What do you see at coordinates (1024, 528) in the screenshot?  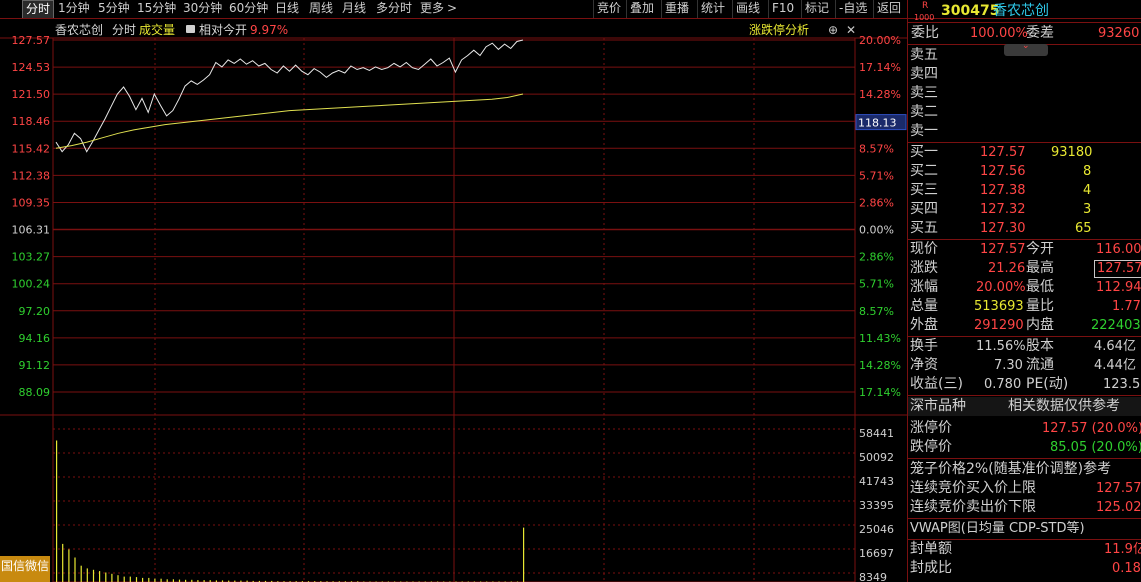 I see `vwap-row: VWAP图(日均量 CDP-STD等)` at bounding box center [1024, 528].